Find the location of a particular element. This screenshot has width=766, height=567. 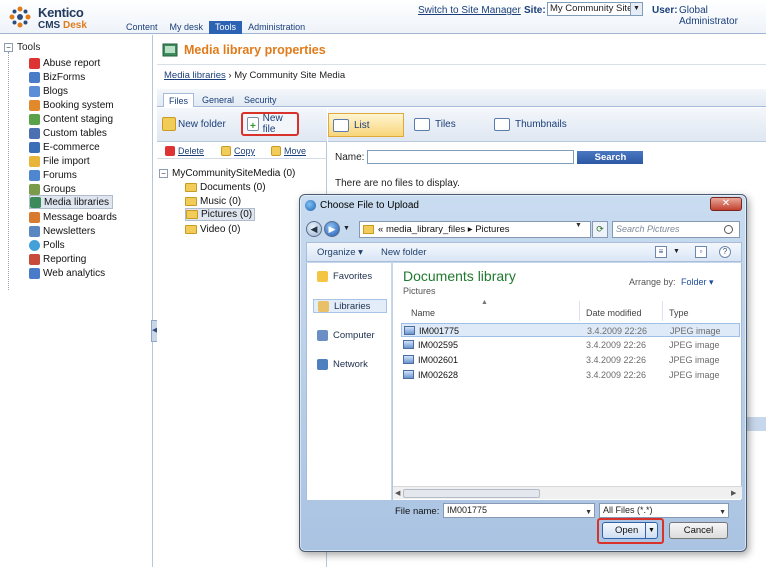

nav-favorites: Favorites is located at coordinates (344, 276).